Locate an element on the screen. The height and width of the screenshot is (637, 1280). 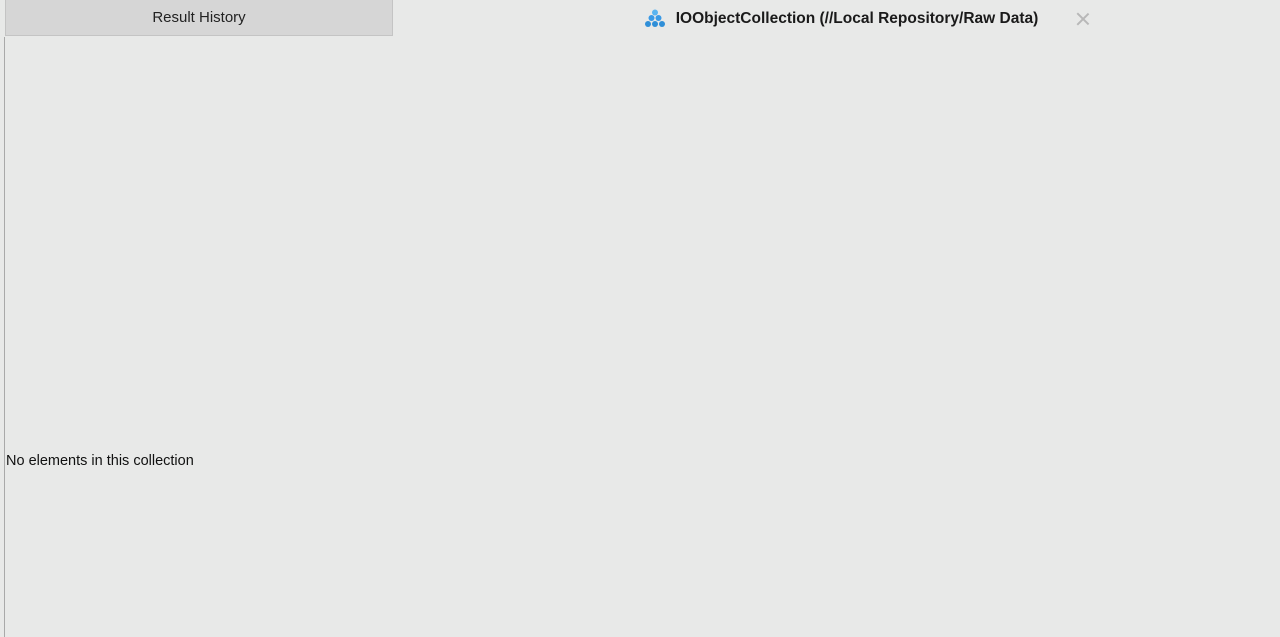
tab-result-history-label: Result History is located at coordinates (199, 17).